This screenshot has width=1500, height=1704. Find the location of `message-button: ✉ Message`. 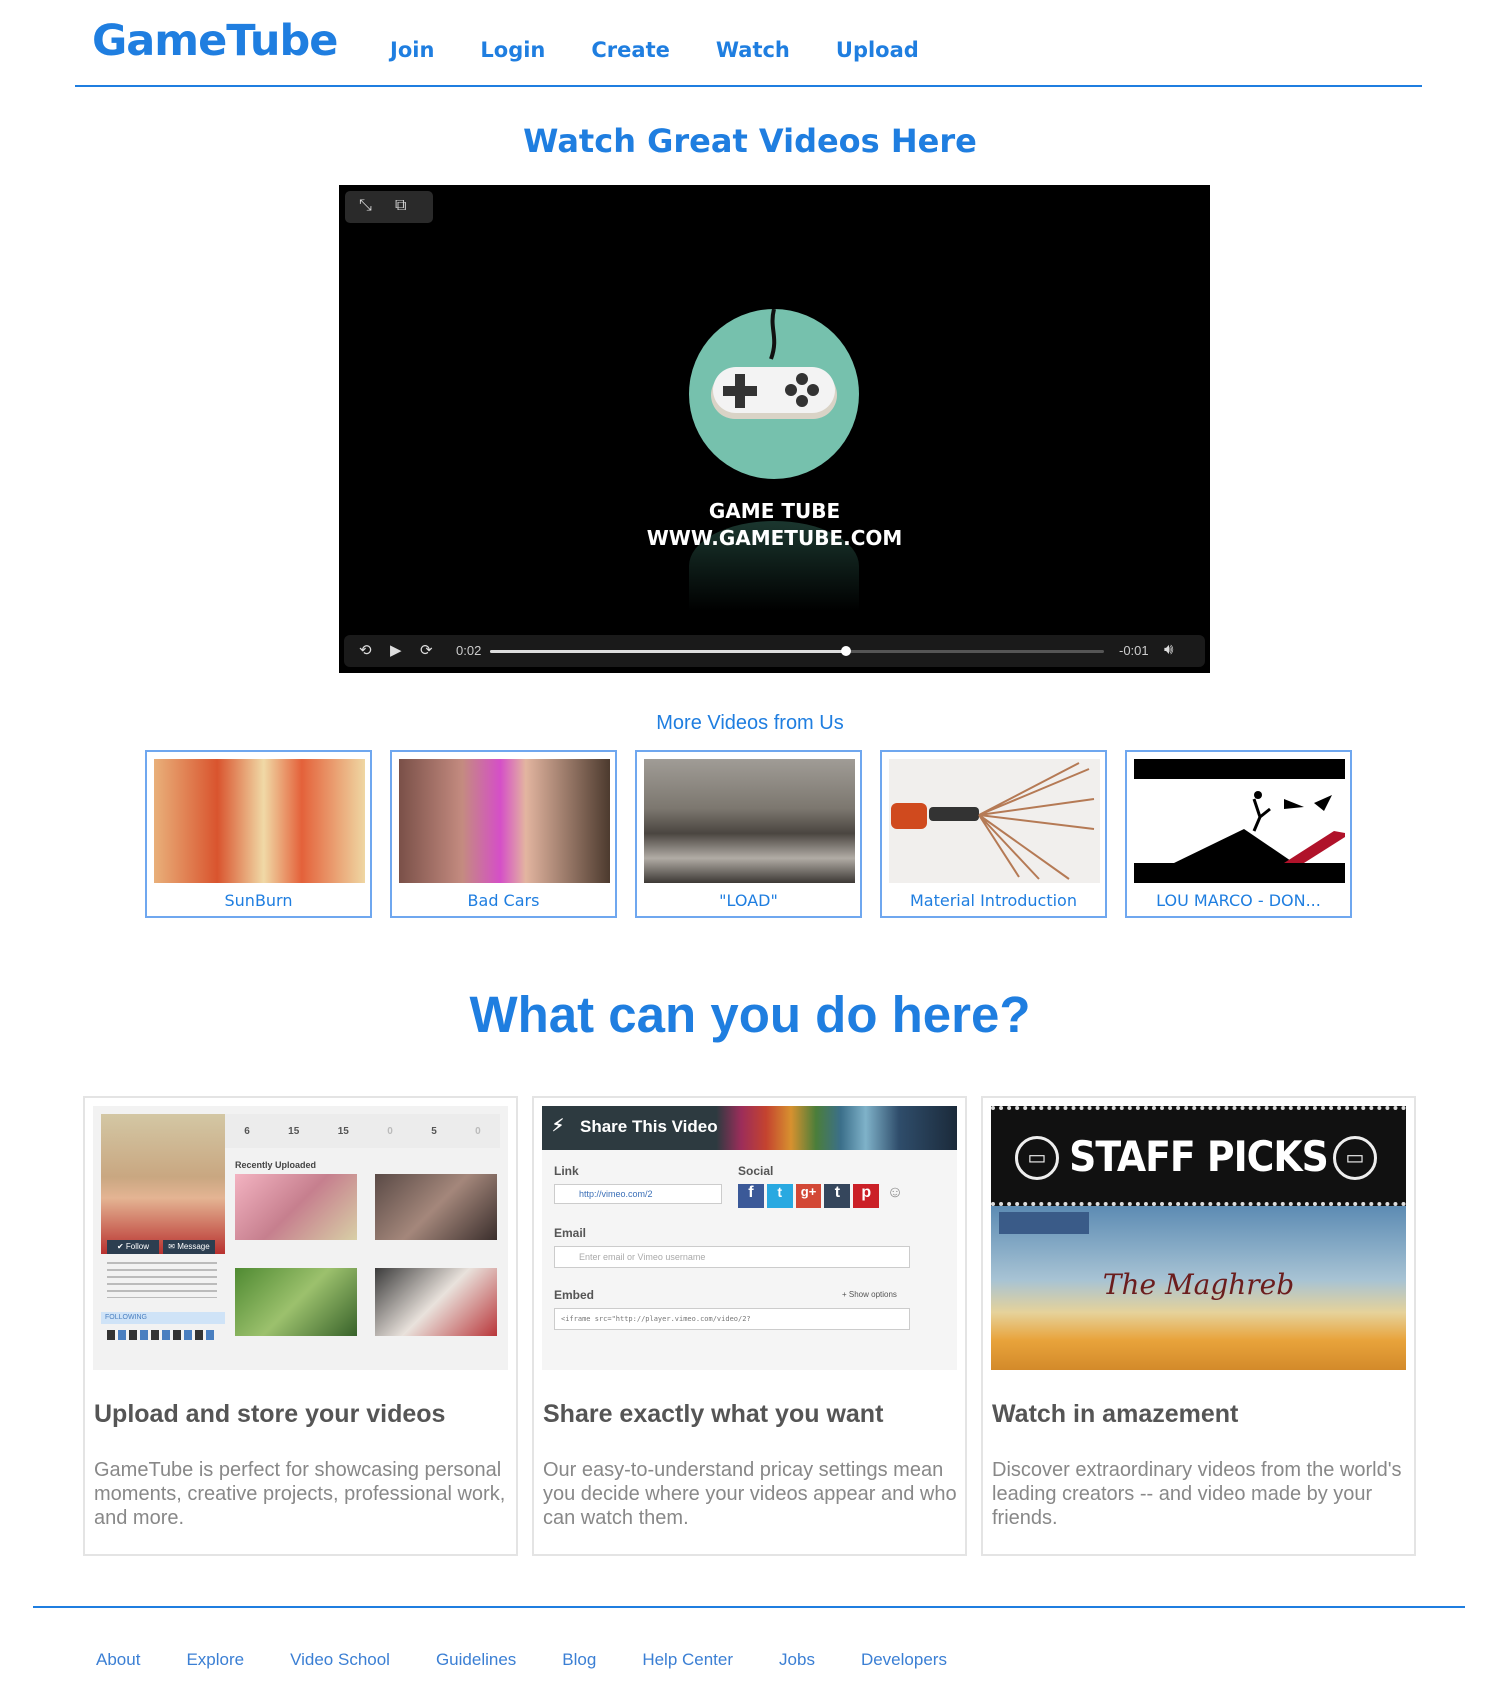

message-button: ✉ Message is located at coordinates (189, 1247).